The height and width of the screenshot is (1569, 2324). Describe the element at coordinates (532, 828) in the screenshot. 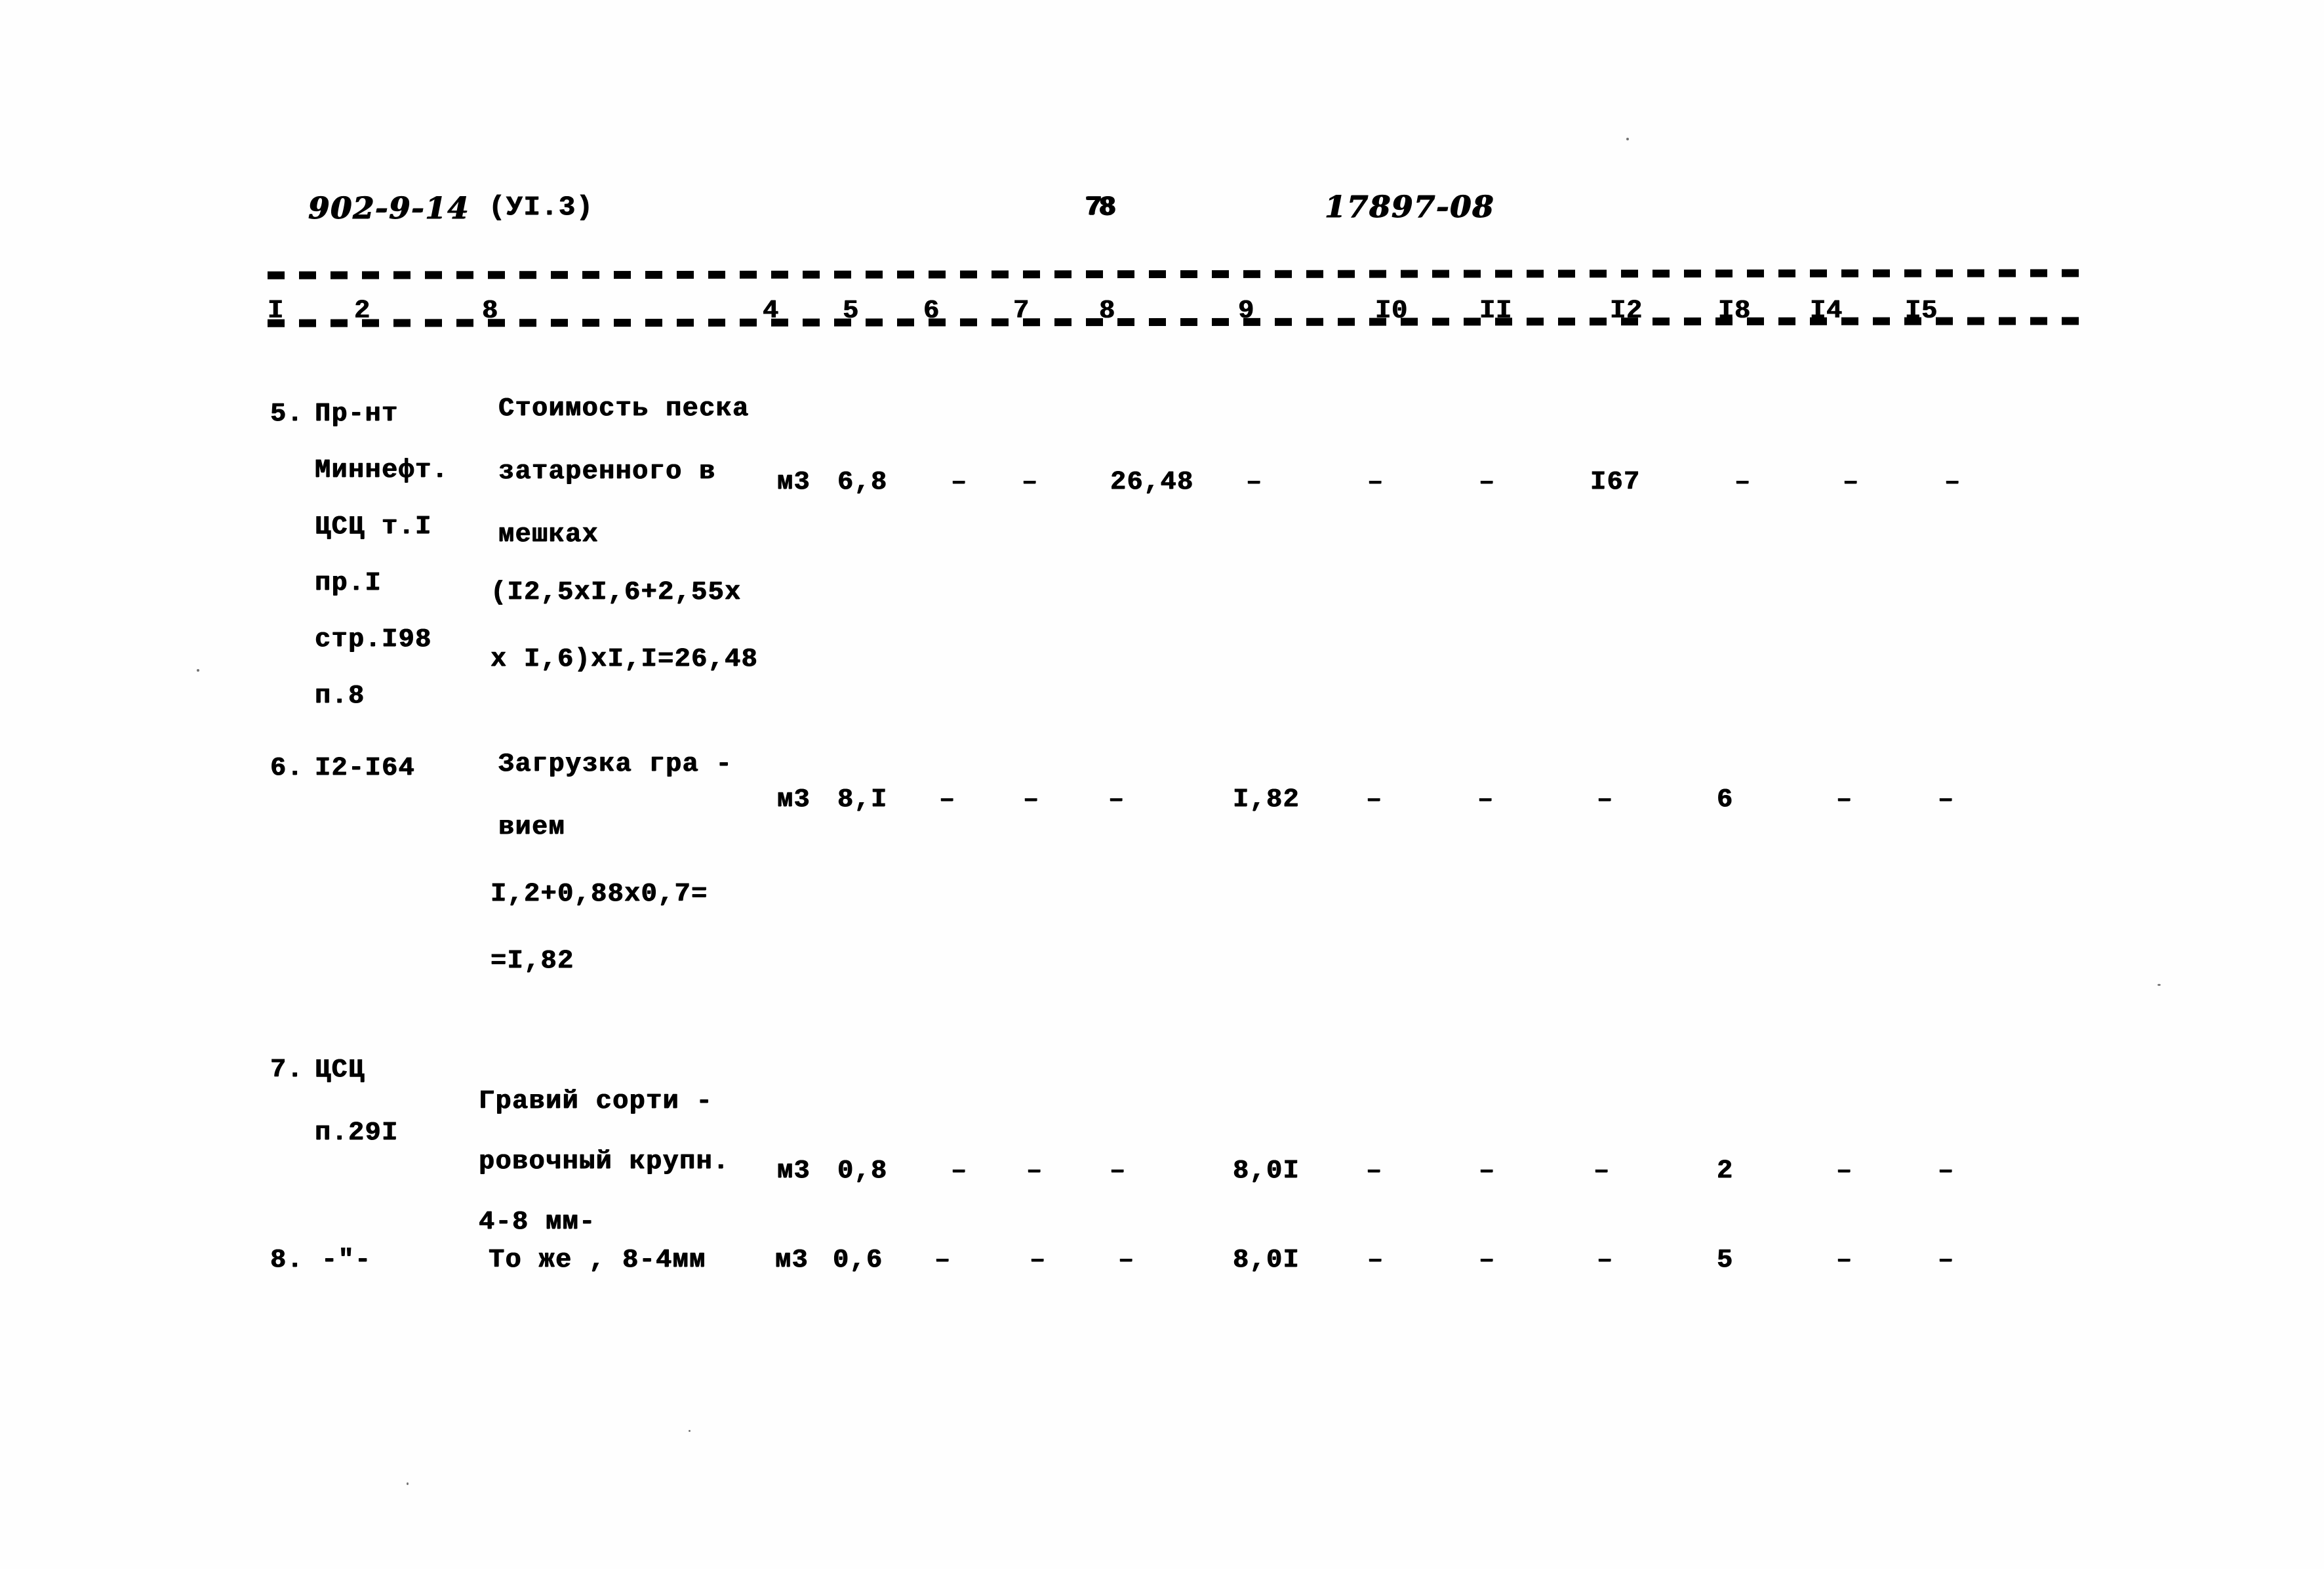

I see `row-description-line: вием` at that location.